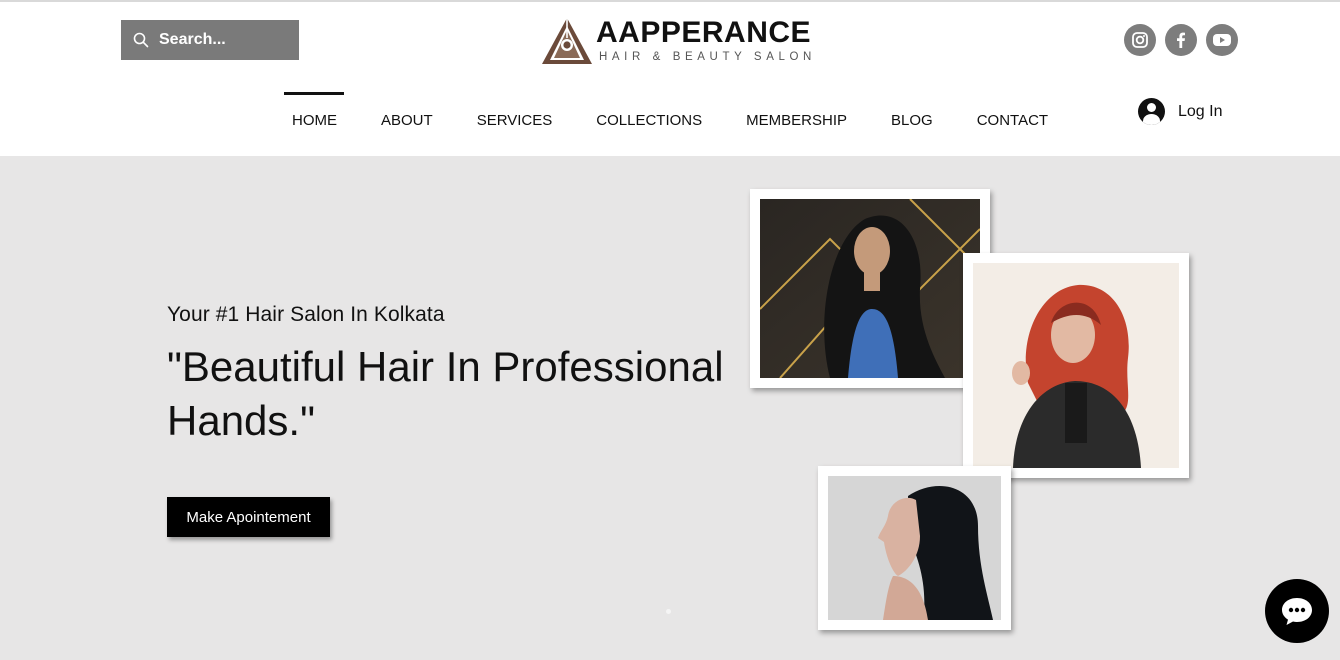 This screenshot has height=660, width=1340. I want to click on nav-item-membership: MEMBERSHIP, so click(796, 112).